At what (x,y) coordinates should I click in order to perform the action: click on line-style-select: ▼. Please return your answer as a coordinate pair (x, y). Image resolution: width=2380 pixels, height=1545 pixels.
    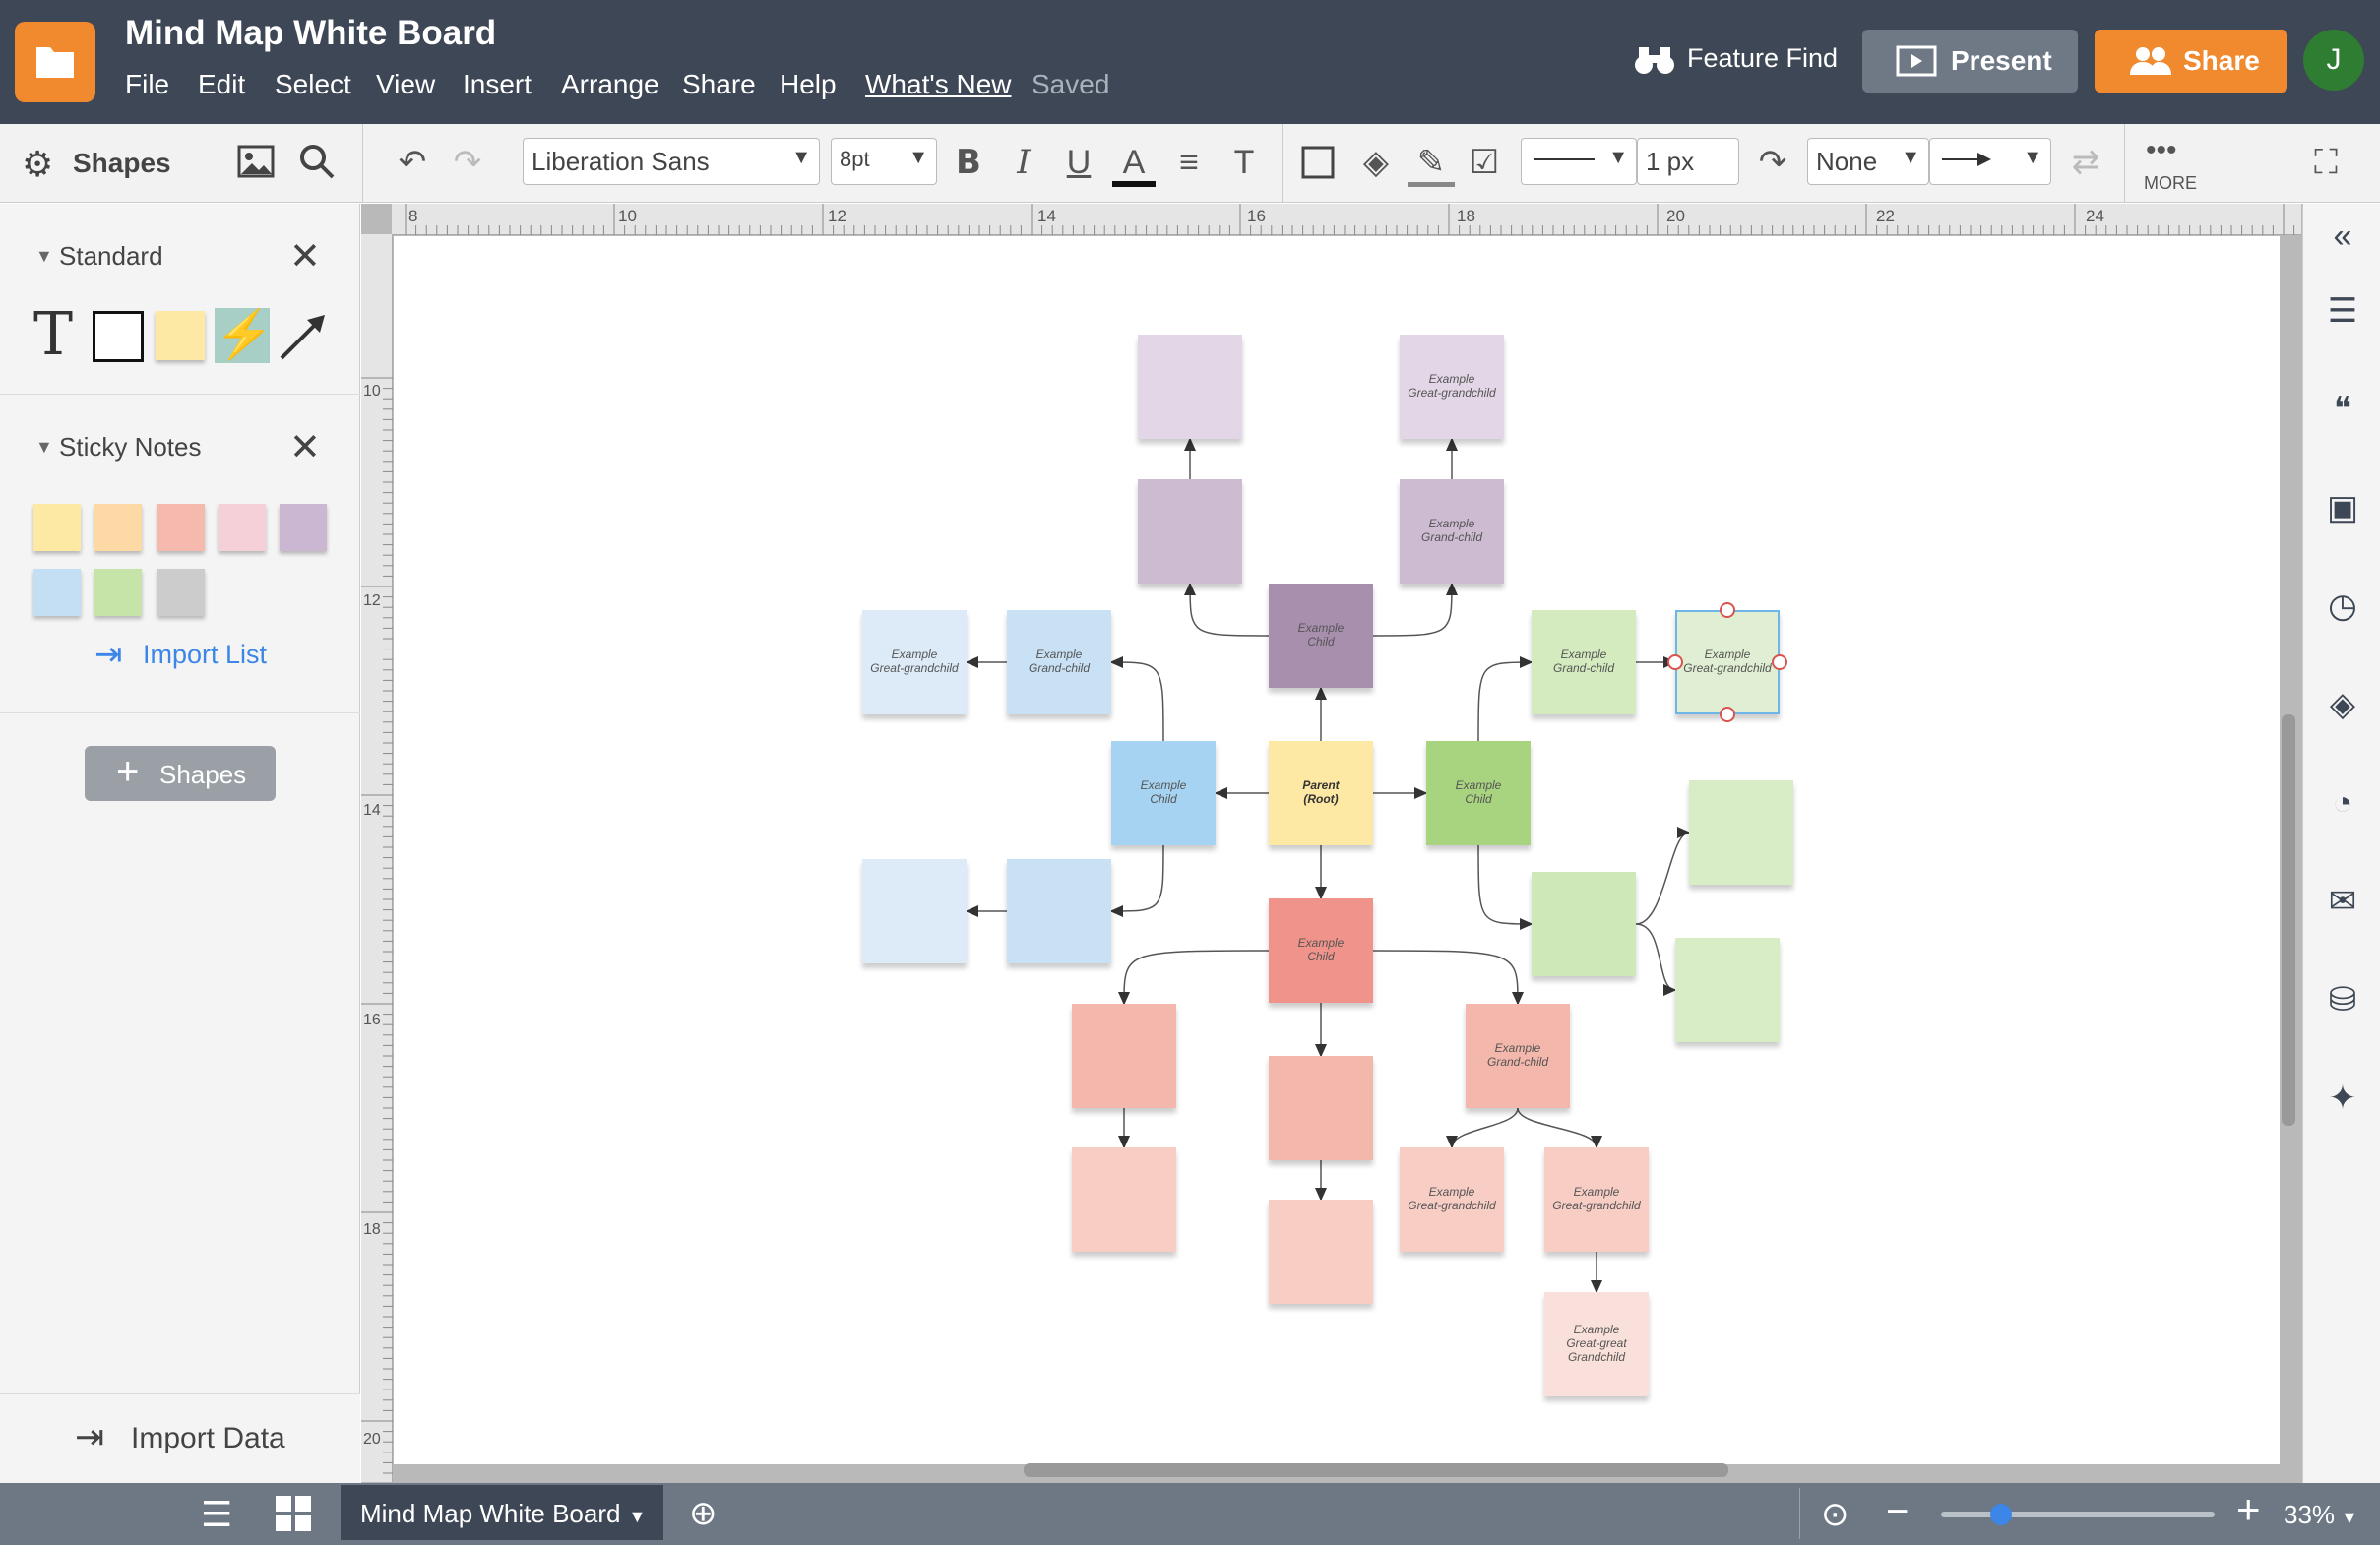
    Looking at the image, I should click on (1579, 161).